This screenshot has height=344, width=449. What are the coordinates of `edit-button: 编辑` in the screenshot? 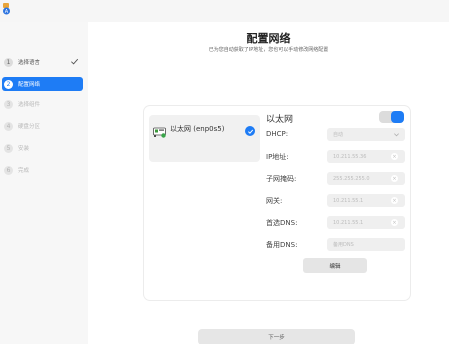 It's located at (335, 265).